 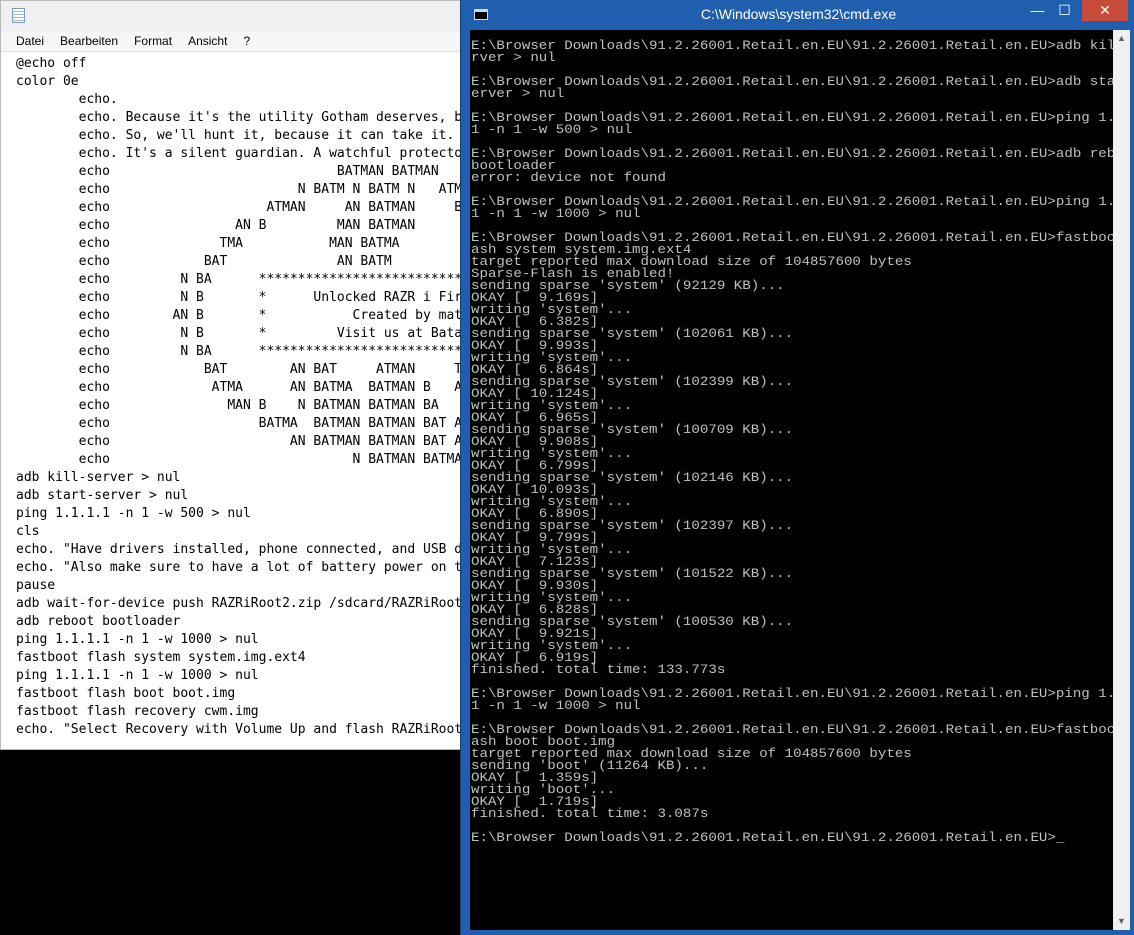 I want to click on cmd-line: rver > nul, so click(x=513, y=58).